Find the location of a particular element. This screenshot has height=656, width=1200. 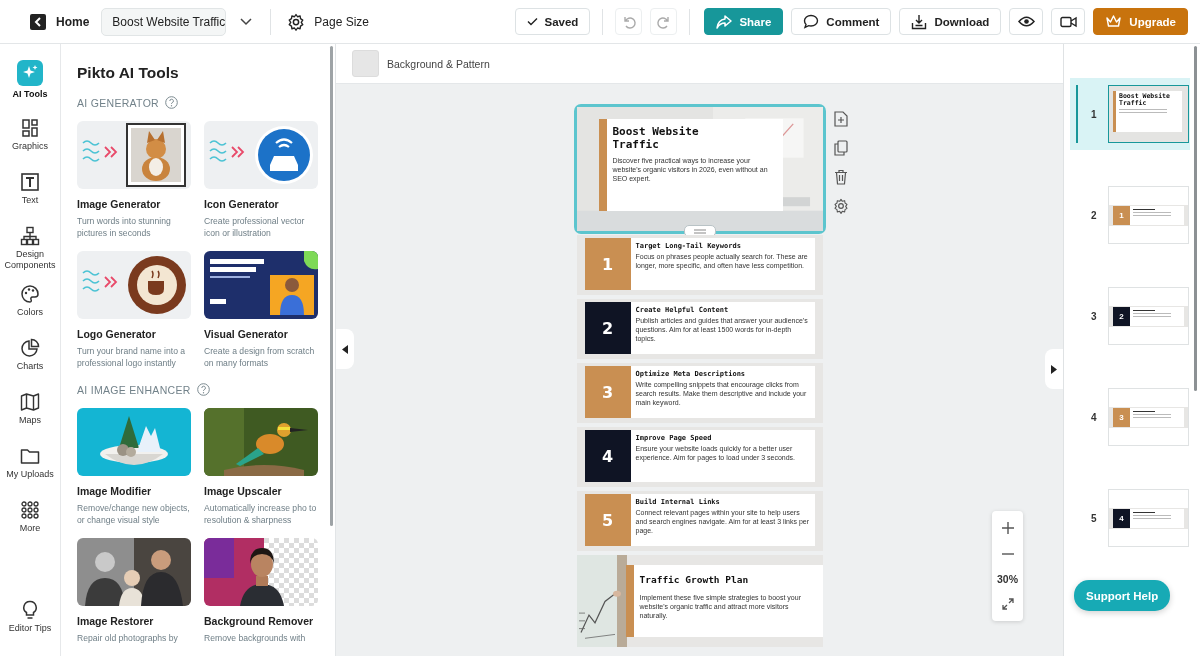

tool-name: Image Restorer is located at coordinates (134, 621).